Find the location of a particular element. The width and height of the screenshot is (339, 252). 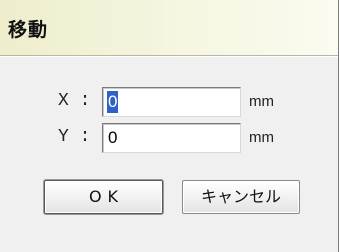

cancel-button: キャンセル is located at coordinates (241, 197).